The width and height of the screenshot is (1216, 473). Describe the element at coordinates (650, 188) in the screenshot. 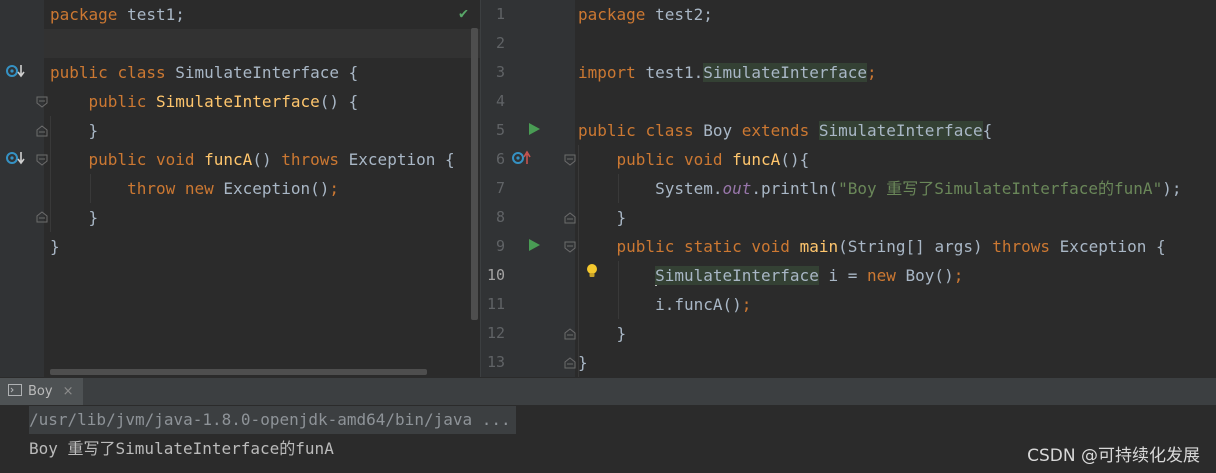

I see `code-token: System.` at that location.